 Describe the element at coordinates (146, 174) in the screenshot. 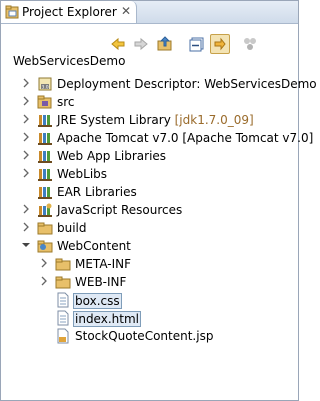

I see `tree-item-weblibs: WebLibs` at that location.